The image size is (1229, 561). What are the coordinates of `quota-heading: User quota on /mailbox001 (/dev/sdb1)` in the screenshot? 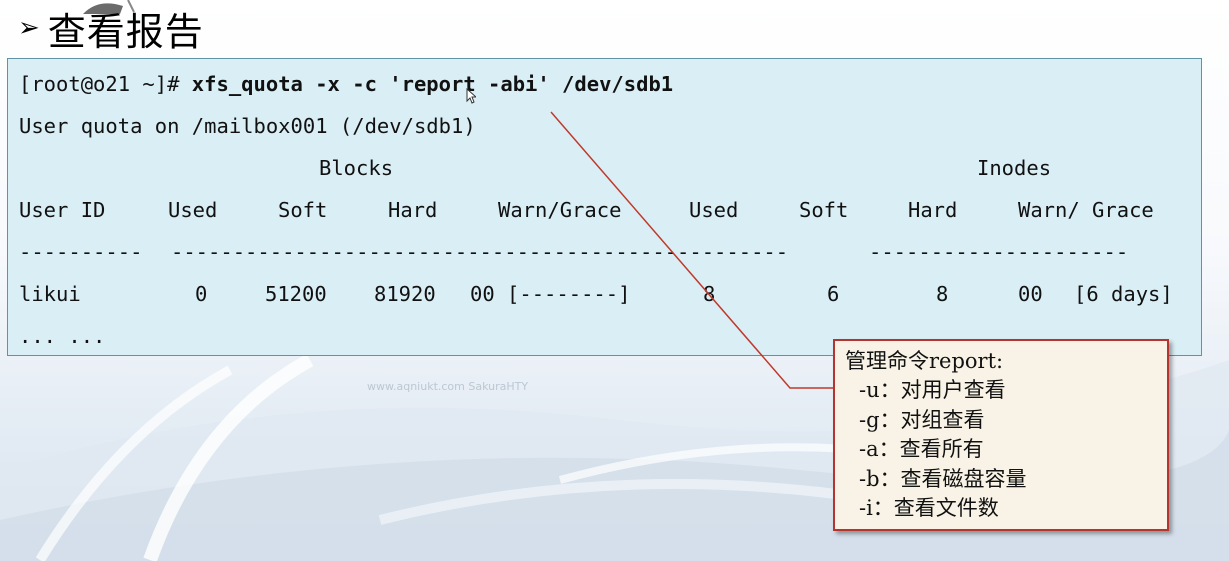 It's located at (247, 126).